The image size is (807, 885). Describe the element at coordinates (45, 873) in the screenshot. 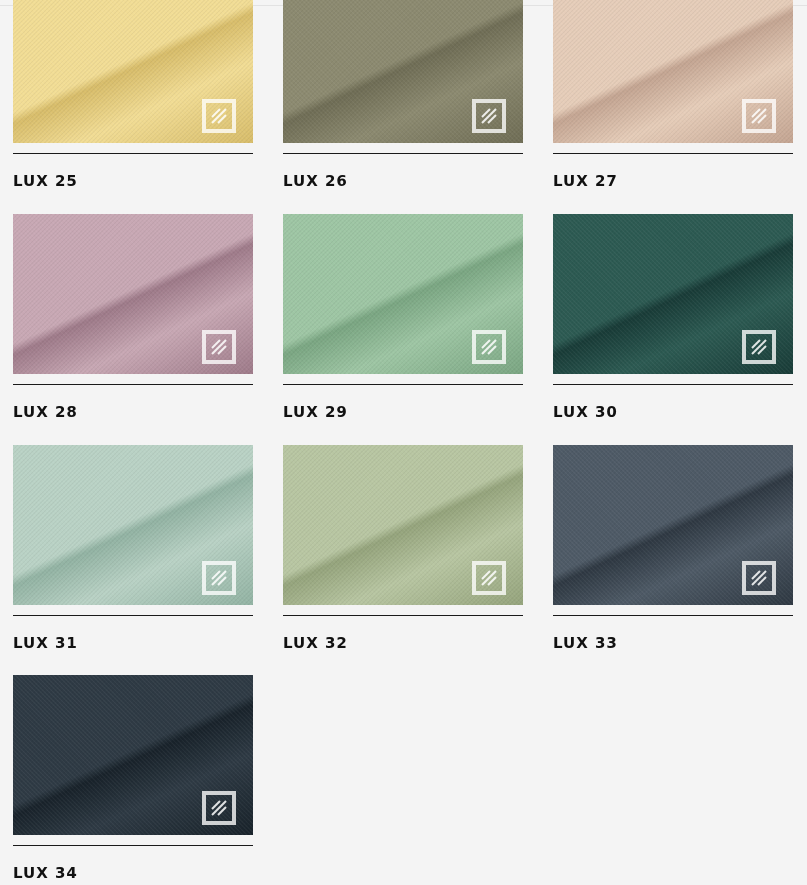

I see `swatch-label: LUX 34` at that location.